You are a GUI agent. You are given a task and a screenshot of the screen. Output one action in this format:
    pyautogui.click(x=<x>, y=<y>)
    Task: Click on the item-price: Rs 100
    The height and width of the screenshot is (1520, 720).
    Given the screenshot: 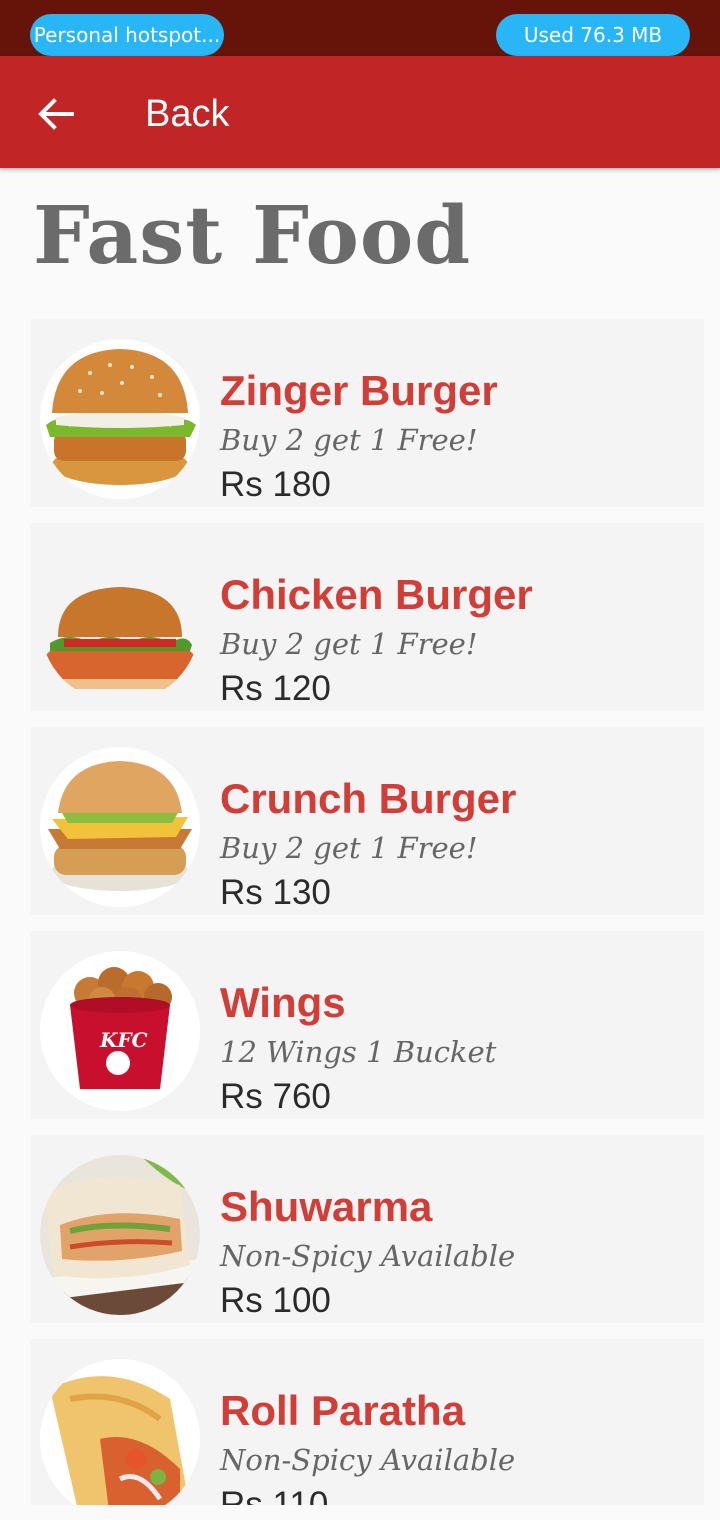 What is the action you would take?
    pyautogui.click(x=275, y=1300)
    